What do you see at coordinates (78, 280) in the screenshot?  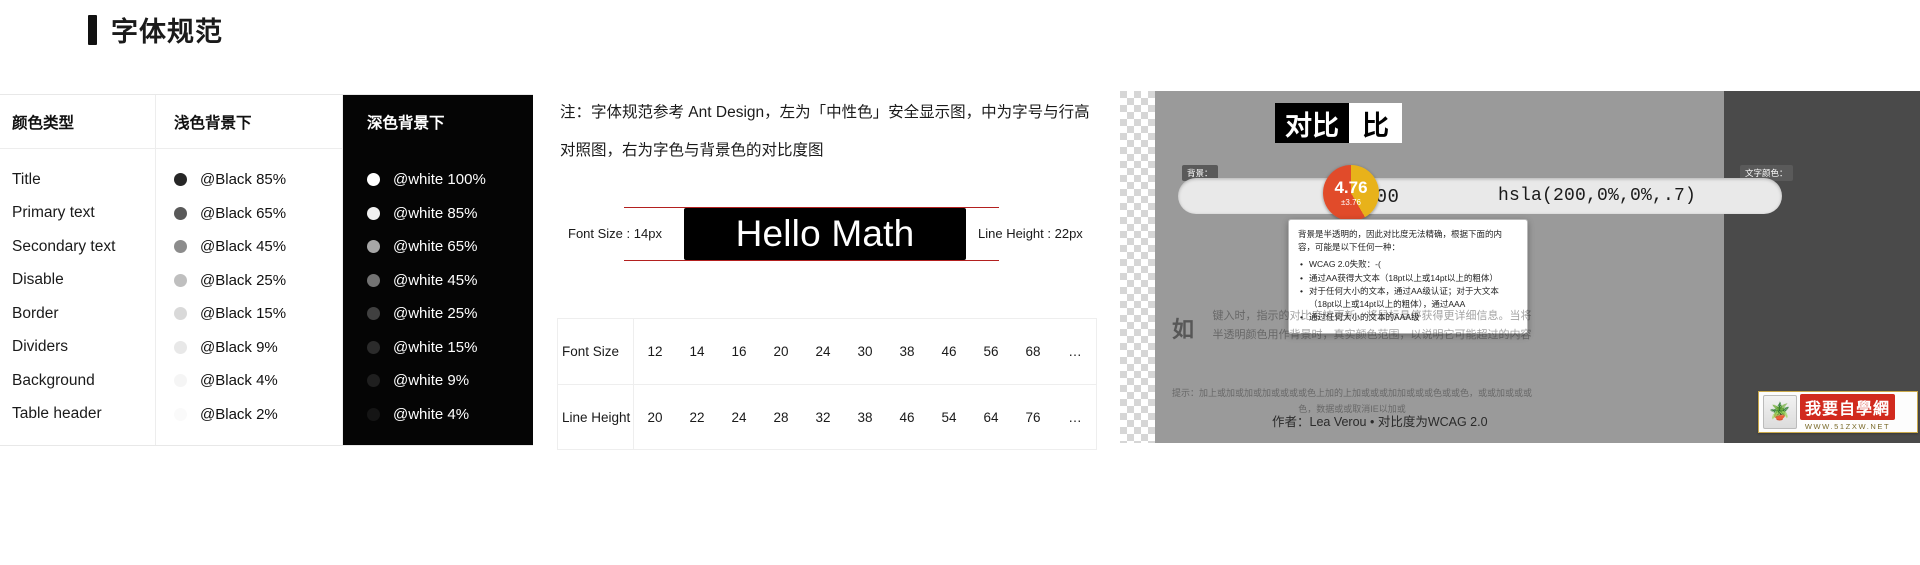 I see `cell-color-type: Disable` at bounding box center [78, 280].